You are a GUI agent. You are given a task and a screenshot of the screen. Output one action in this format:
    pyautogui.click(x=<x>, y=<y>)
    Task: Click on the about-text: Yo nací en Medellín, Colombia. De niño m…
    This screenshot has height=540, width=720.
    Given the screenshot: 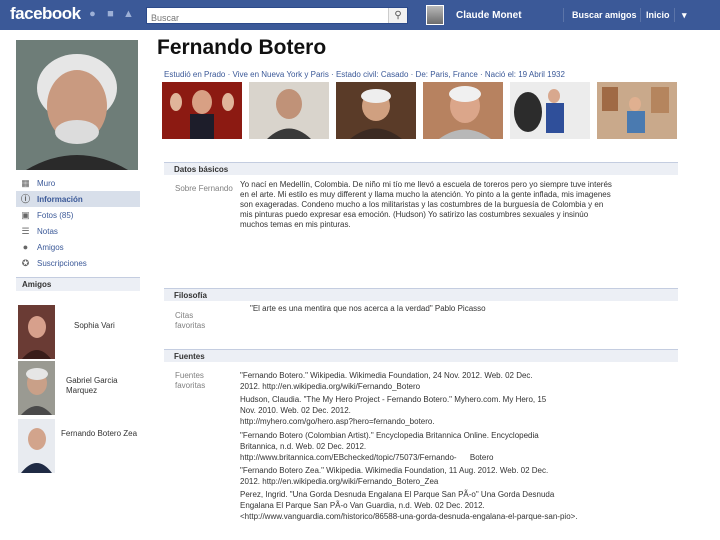 What is the action you would take?
    pyautogui.click(x=460, y=205)
    